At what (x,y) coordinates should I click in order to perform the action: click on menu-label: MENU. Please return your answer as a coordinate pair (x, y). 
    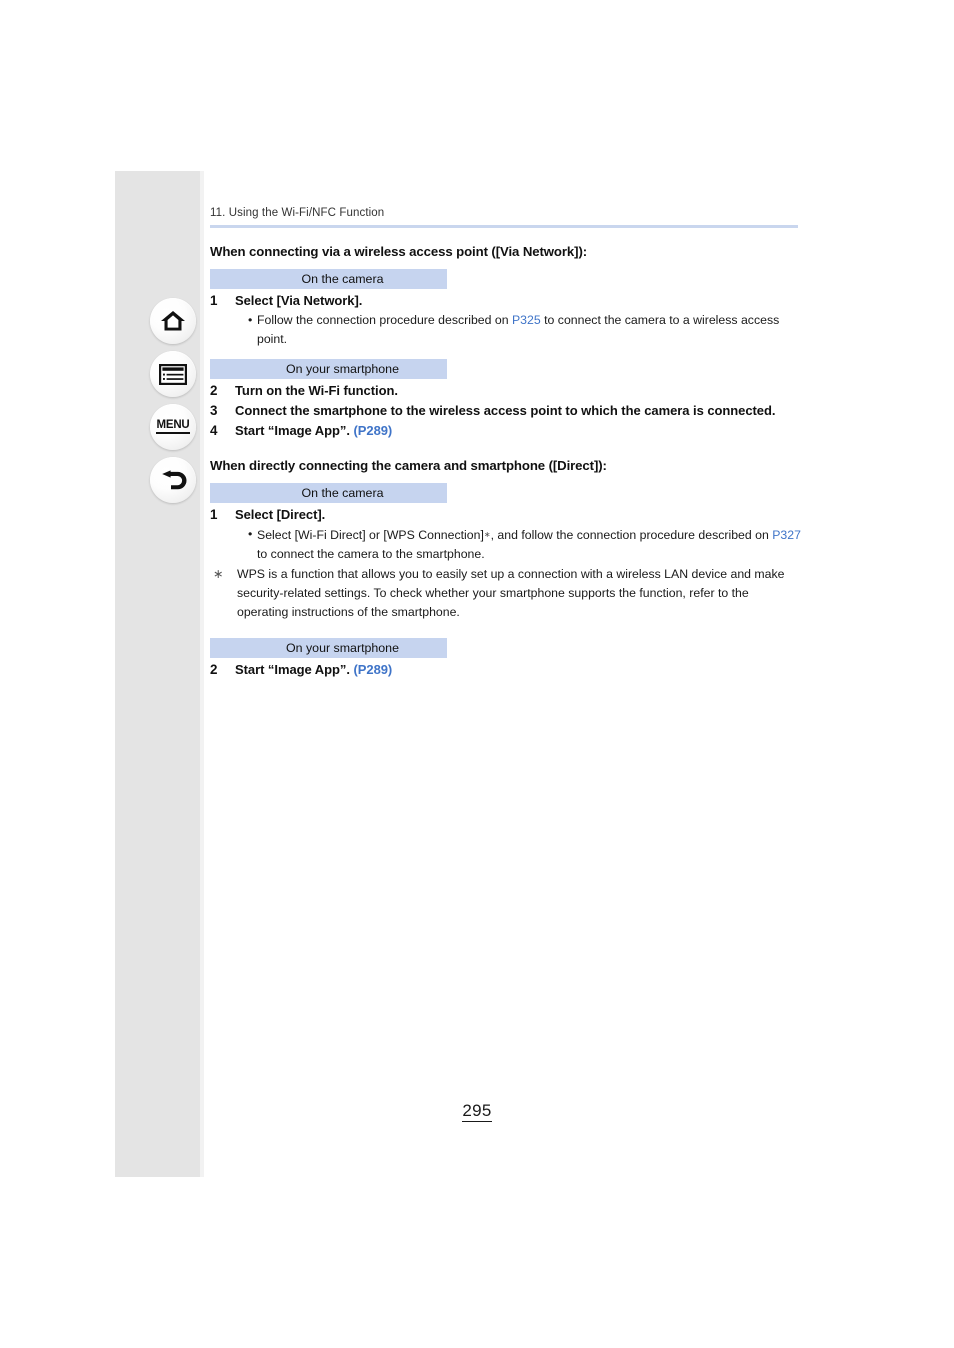
    Looking at the image, I should click on (173, 427).